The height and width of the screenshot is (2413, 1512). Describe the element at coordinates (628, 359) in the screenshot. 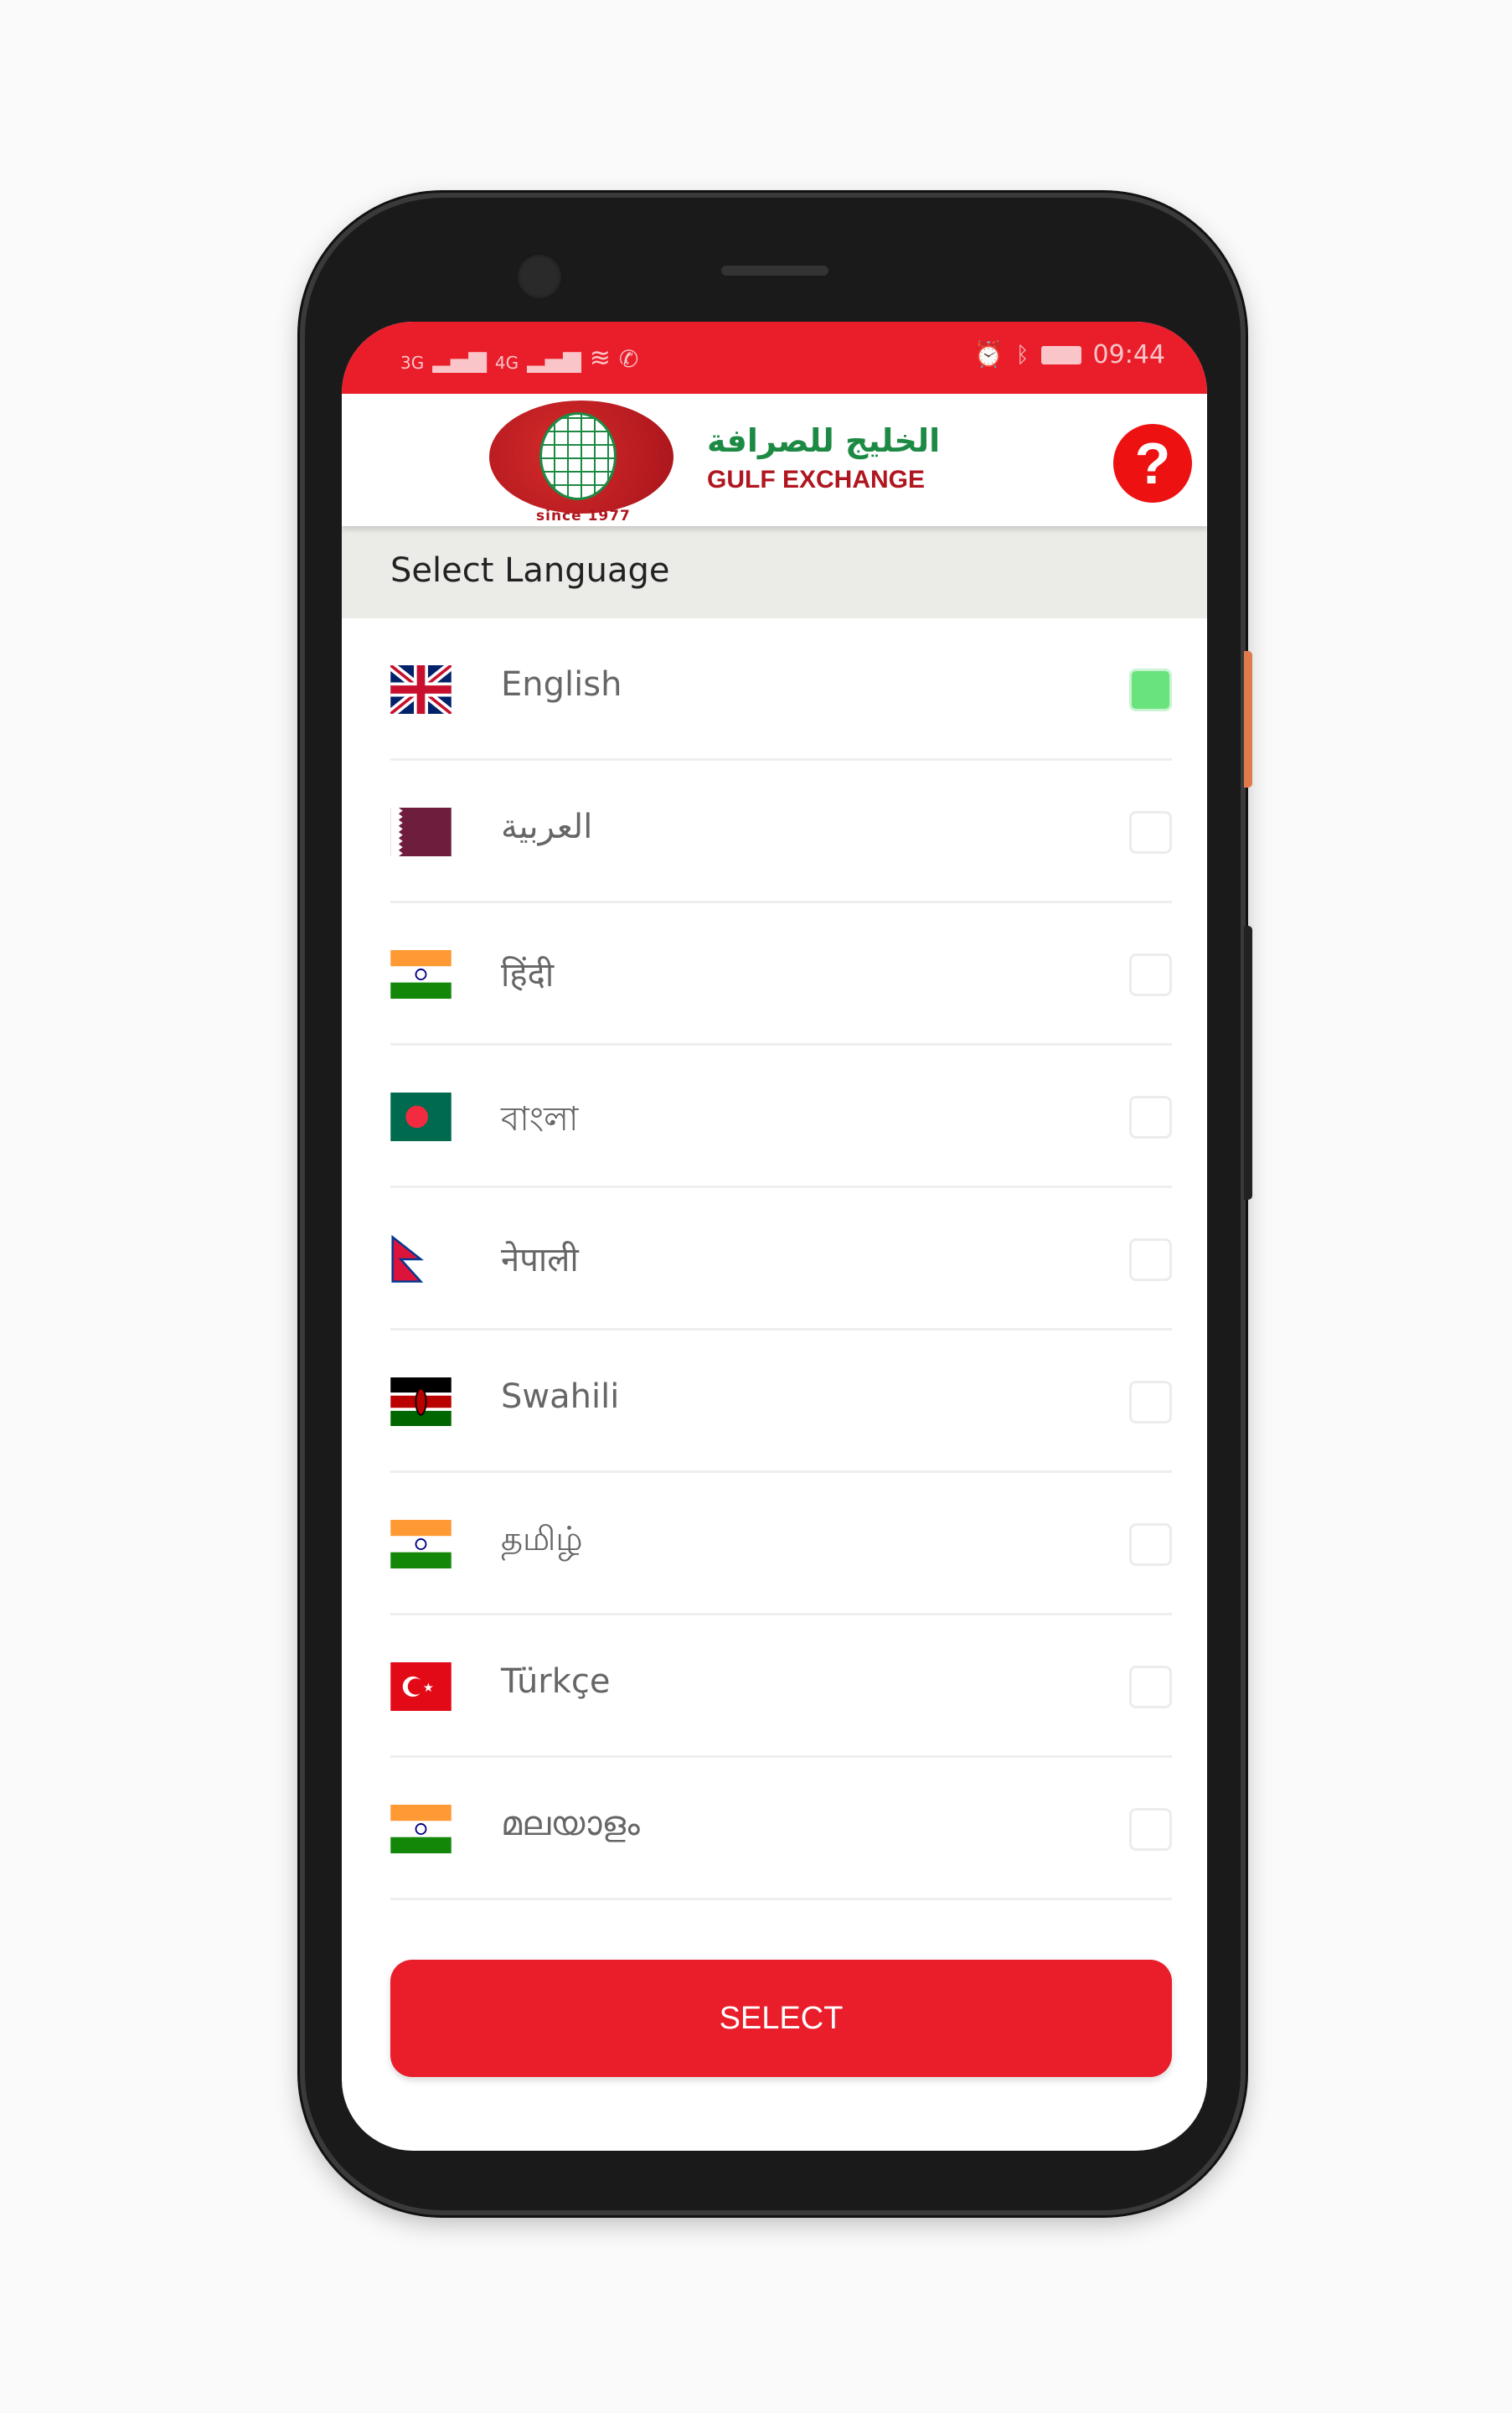

I see `call-icon: ✆` at that location.